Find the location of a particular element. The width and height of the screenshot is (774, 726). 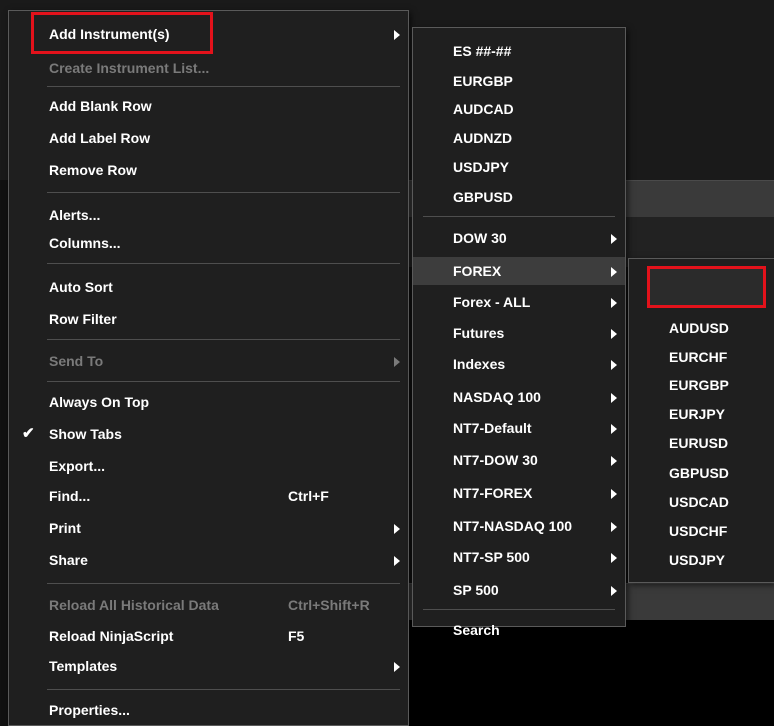

menu-item-add-blank-row: Add Blank Row is located at coordinates (208, 106).